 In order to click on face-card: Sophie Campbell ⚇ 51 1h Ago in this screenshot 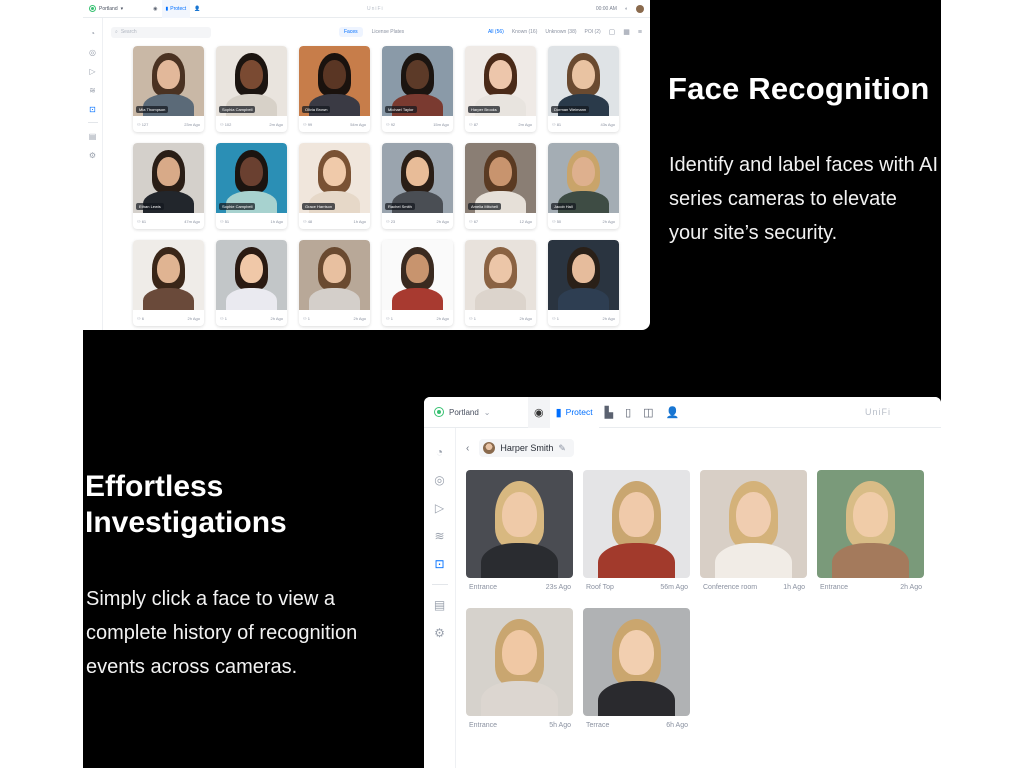, I will do `click(251, 186)`.